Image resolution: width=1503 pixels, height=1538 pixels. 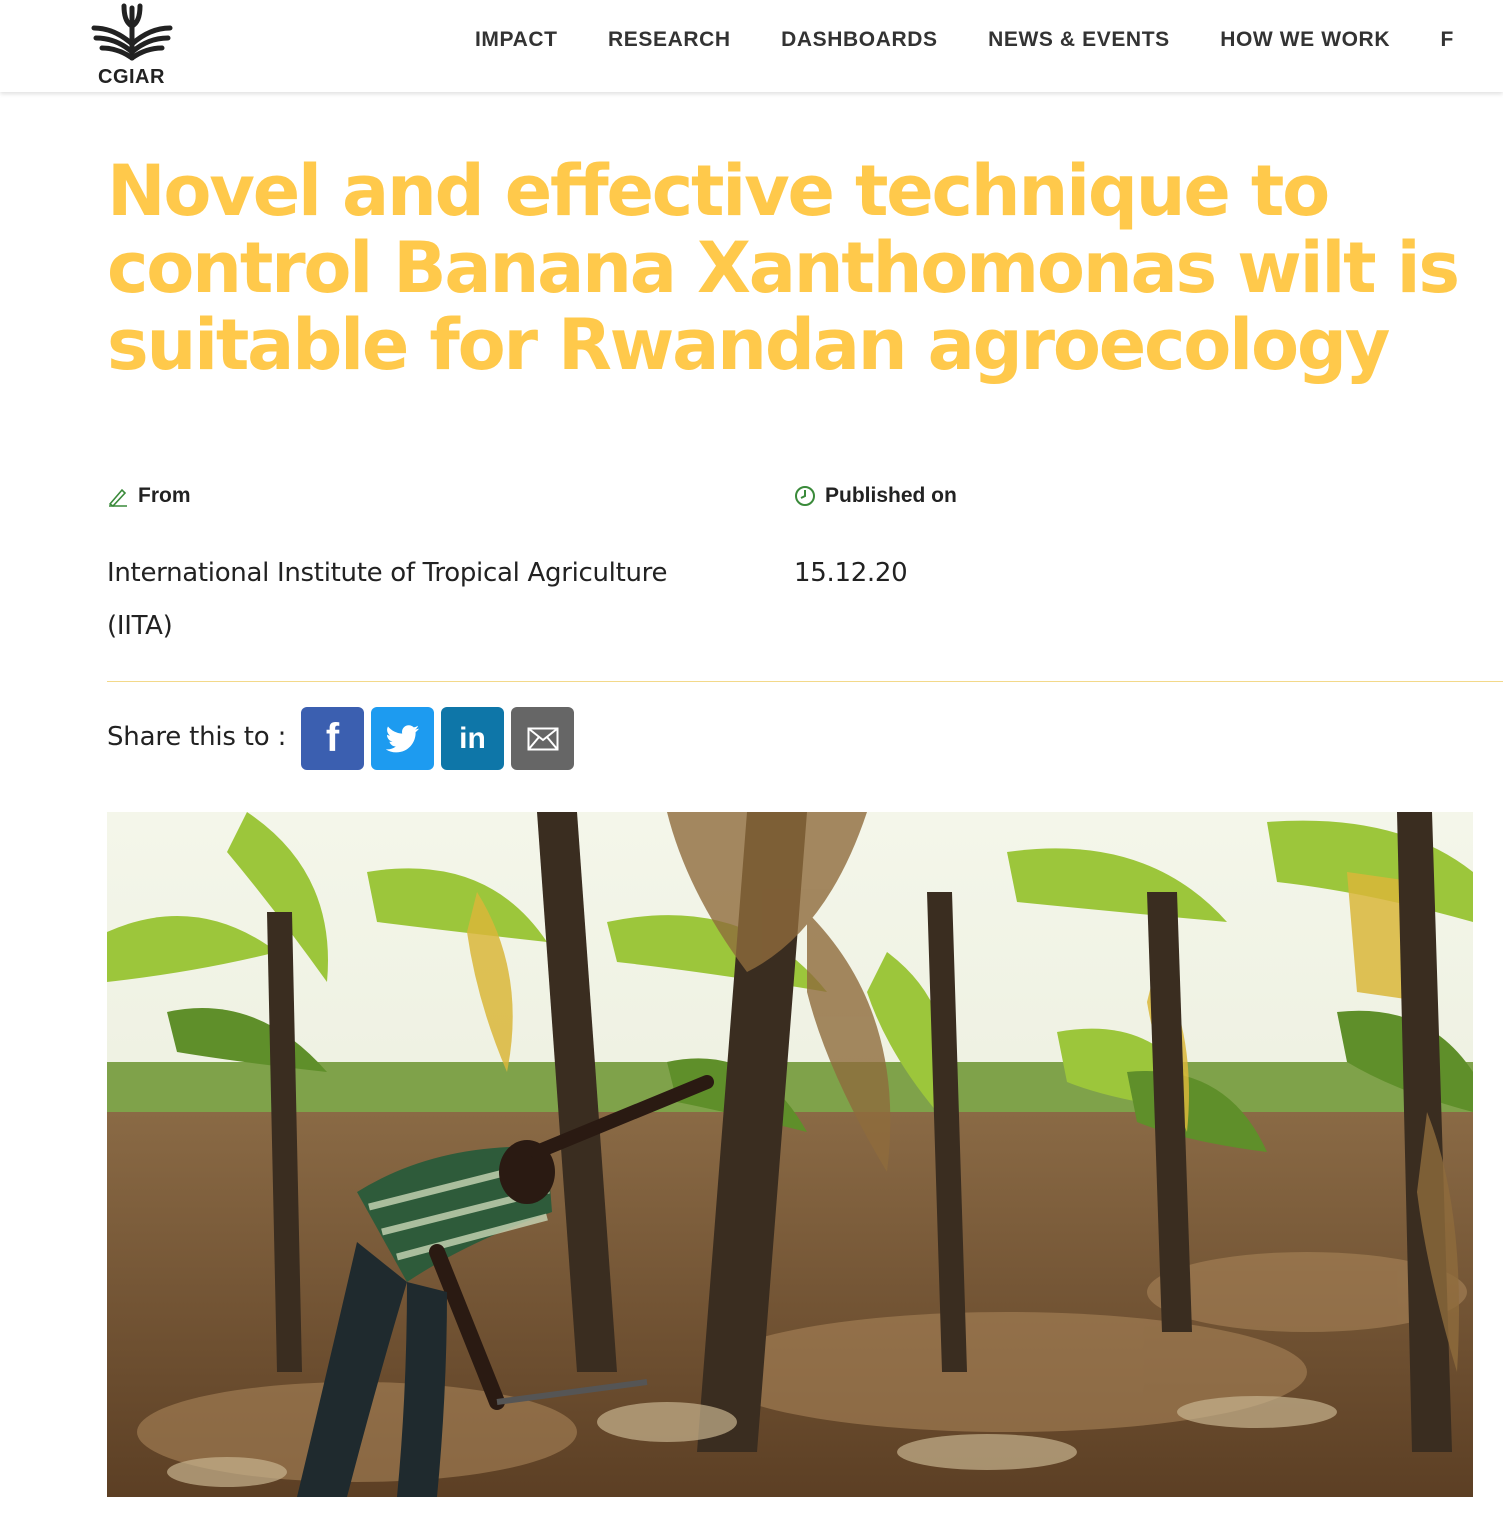 What do you see at coordinates (851, 573) in the screenshot?
I see `published-date: 15.12.20` at bounding box center [851, 573].